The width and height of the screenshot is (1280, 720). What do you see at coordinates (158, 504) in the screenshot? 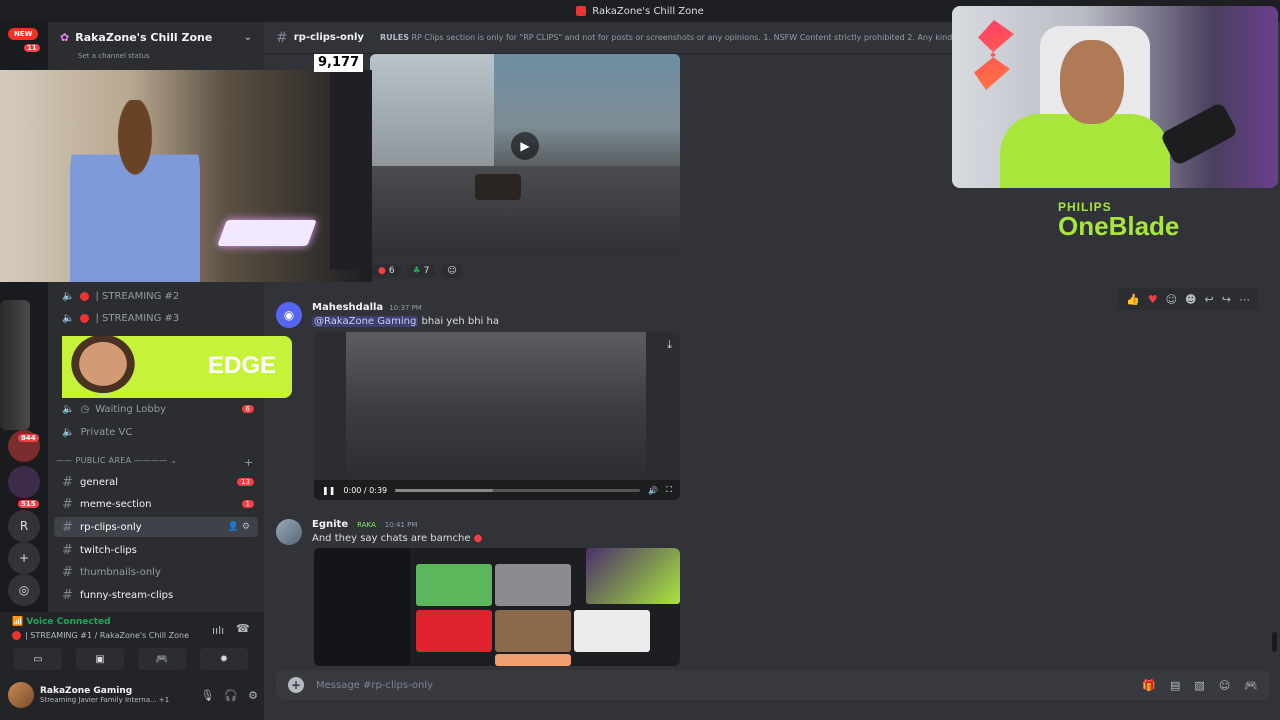
I see `channel-meme-section: # meme-section 1` at bounding box center [158, 504].